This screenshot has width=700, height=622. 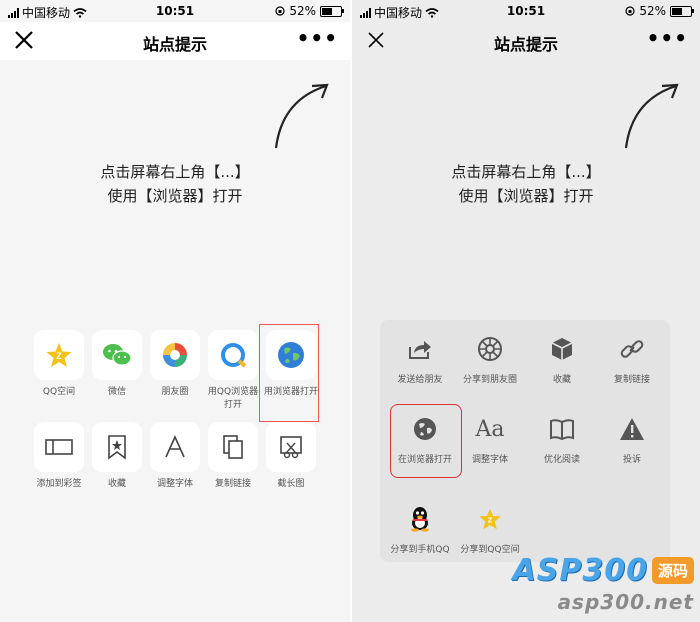 I want to click on share-row-2: 添加到彩签 收藏 调整字体 复制链接 截长图, so click(x=175, y=456).